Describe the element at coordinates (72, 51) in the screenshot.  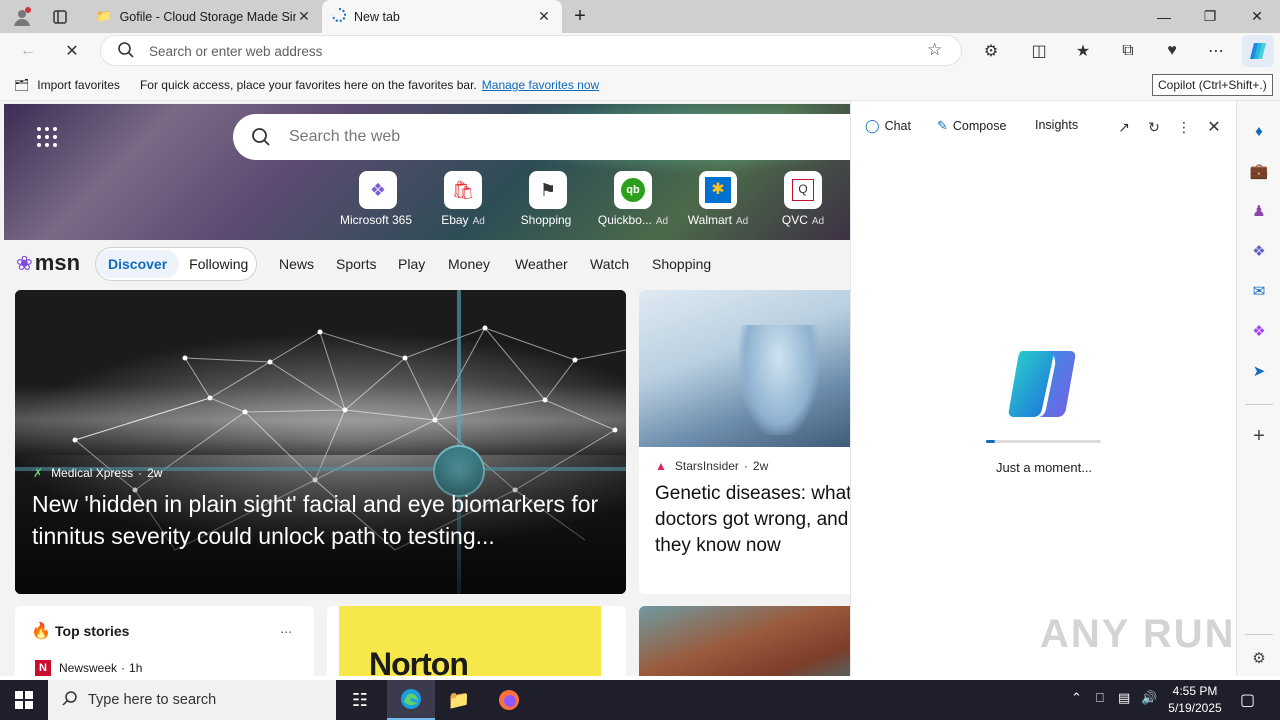
I see `stop-loading-icon: ✕` at that location.